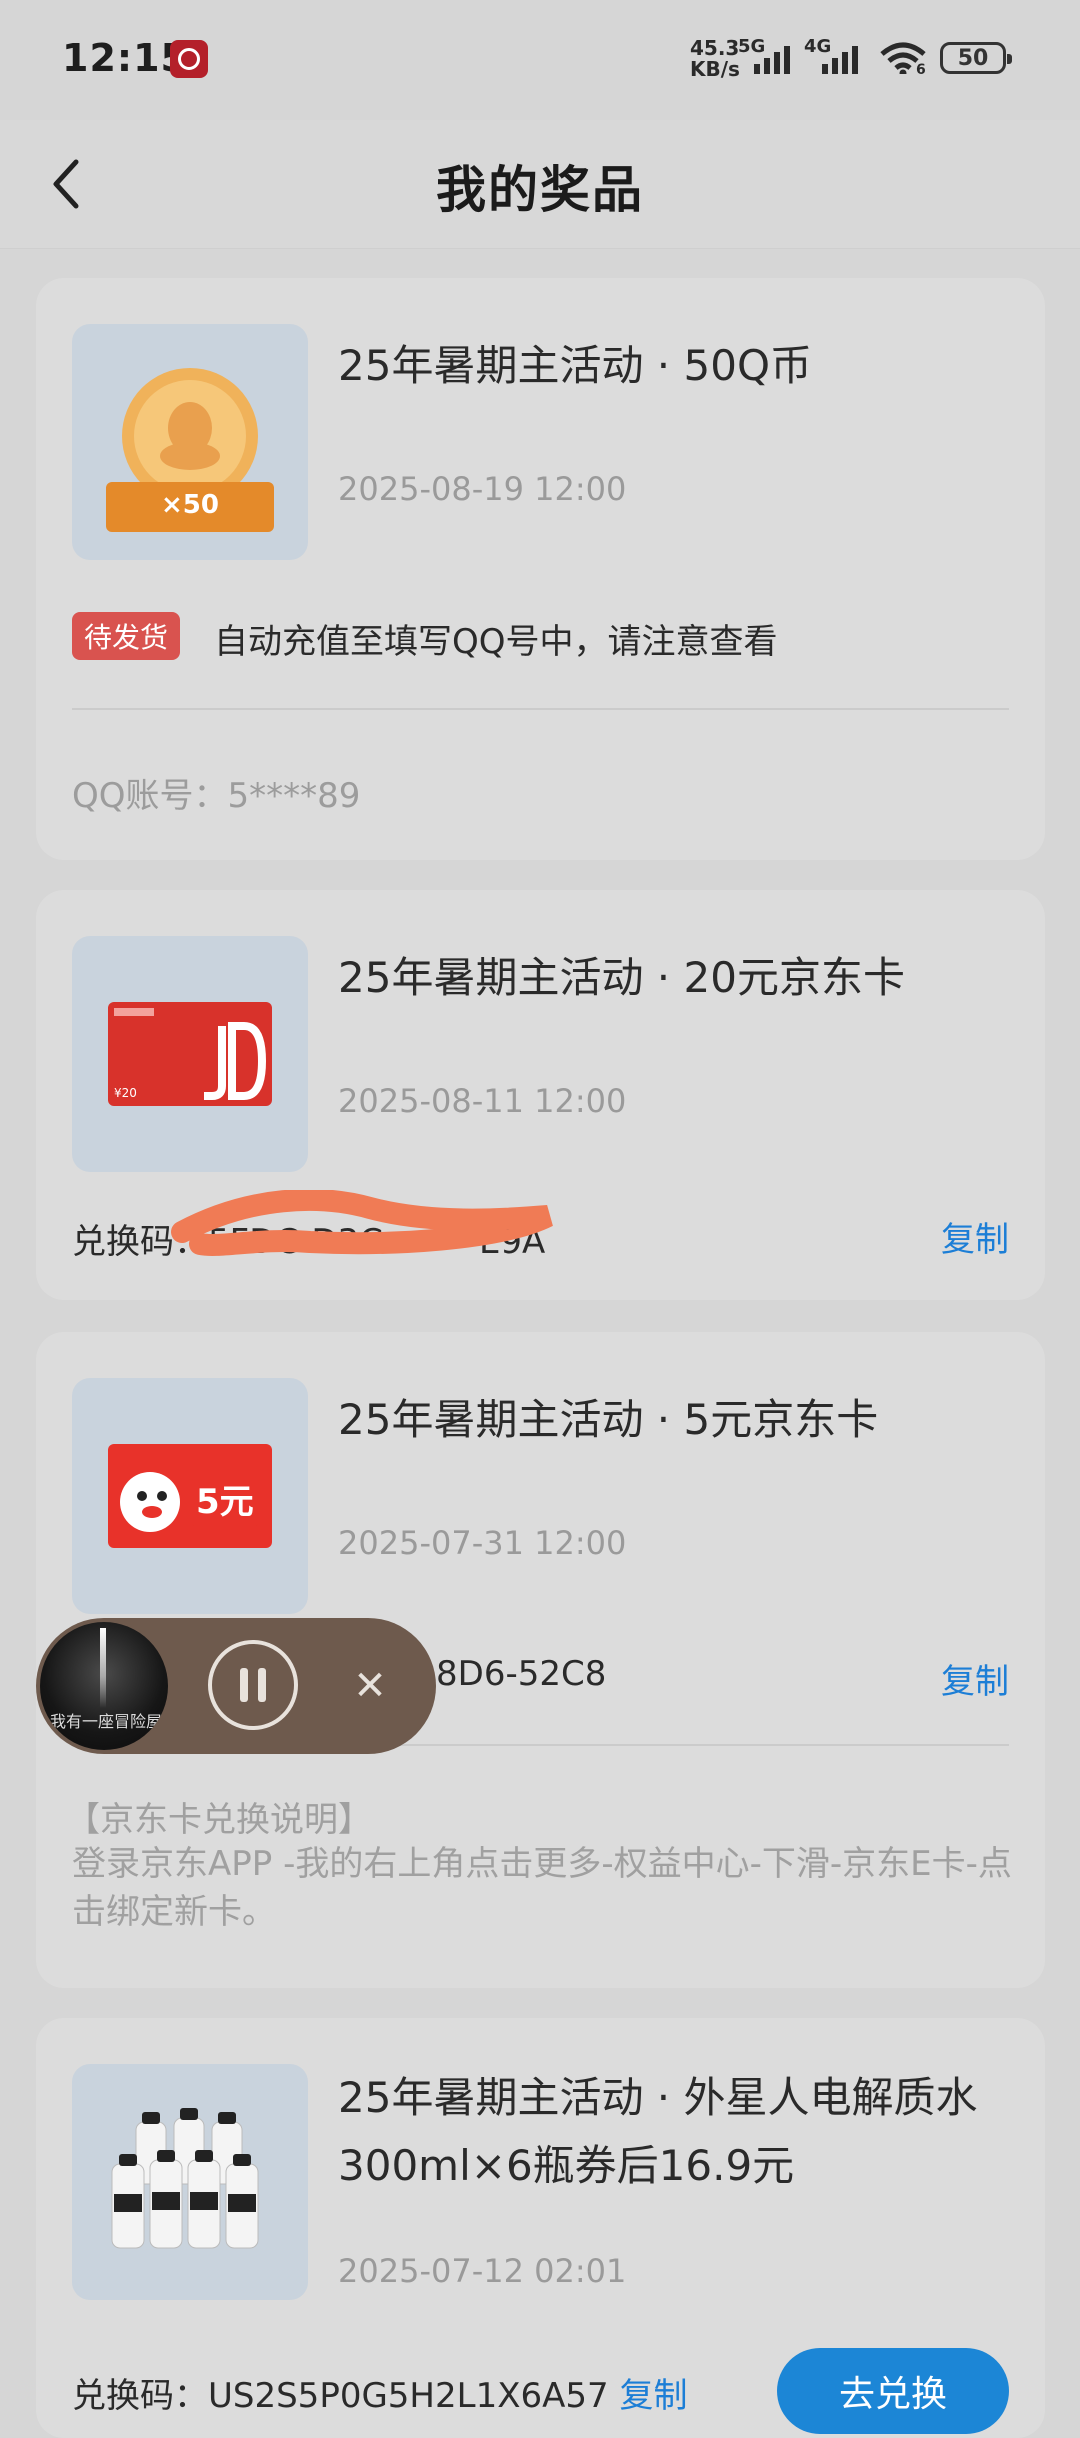 The image size is (1080, 2438). I want to click on network-speed: 45.3 KB/s, so click(715, 59).